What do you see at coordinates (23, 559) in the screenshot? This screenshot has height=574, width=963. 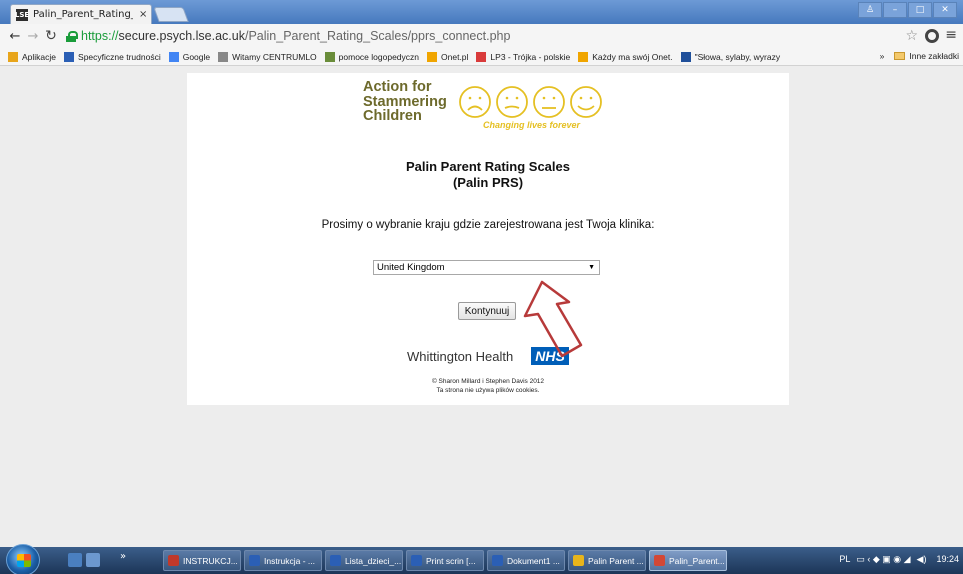 I see `start-button` at bounding box center [23, 559].